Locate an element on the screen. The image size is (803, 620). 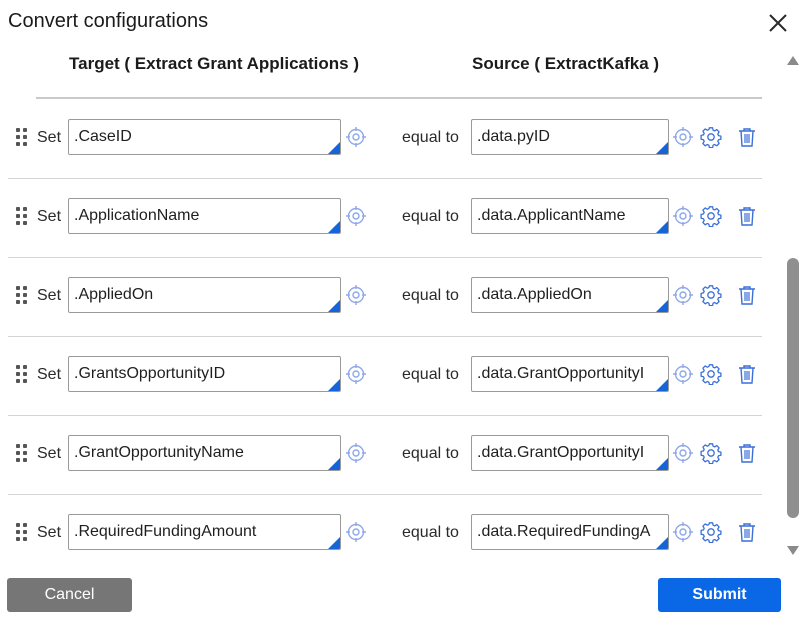
submit-button: Submit is located at coordinates (719, 595).